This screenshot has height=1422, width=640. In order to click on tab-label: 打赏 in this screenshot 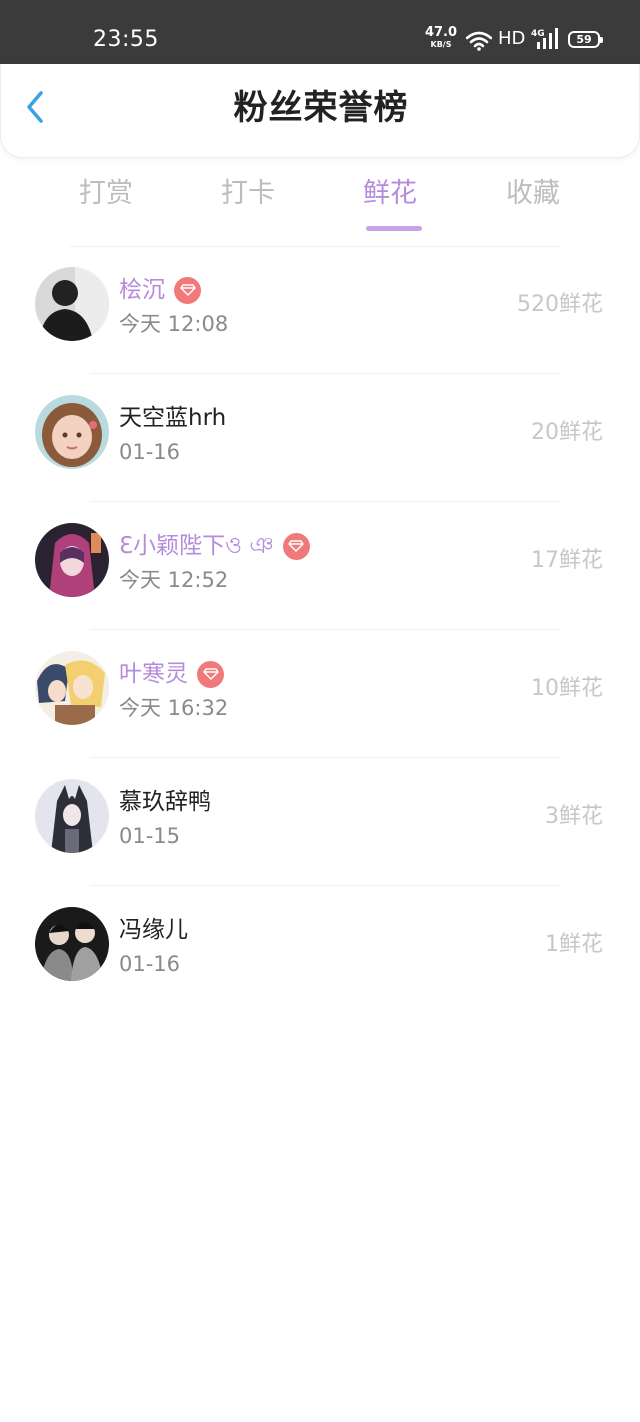, I will do `click(106, 193)`.